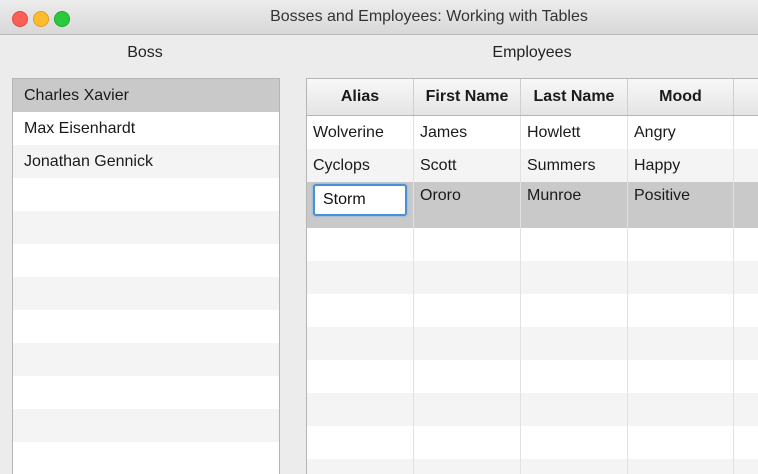 This screenshot has width=758, height=474. What do you see at coordinates (360, 132) in the screenshot?
I see `alias-cell: Wolverine` at bounding box center [360, 132].